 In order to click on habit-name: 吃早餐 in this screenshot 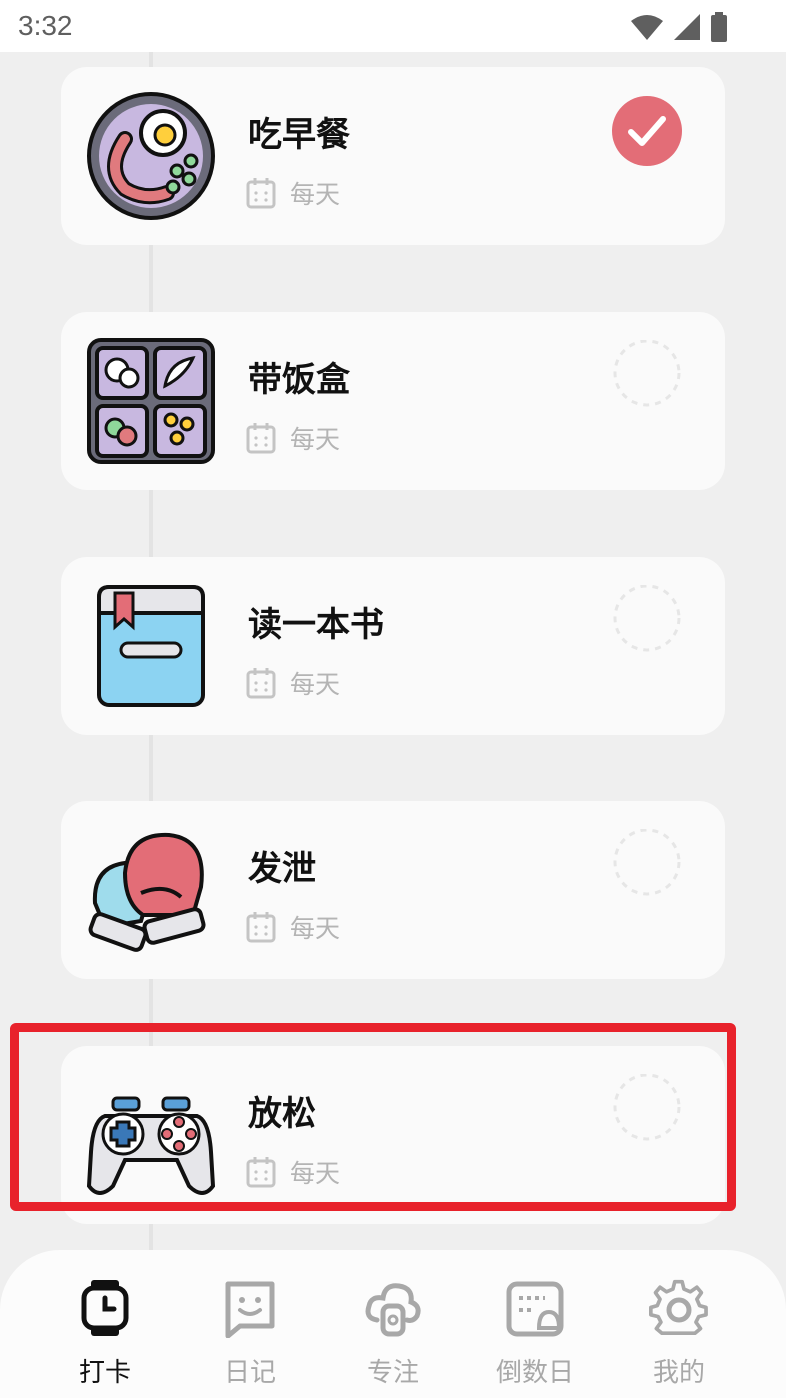, I will do `click(299, 135)`.